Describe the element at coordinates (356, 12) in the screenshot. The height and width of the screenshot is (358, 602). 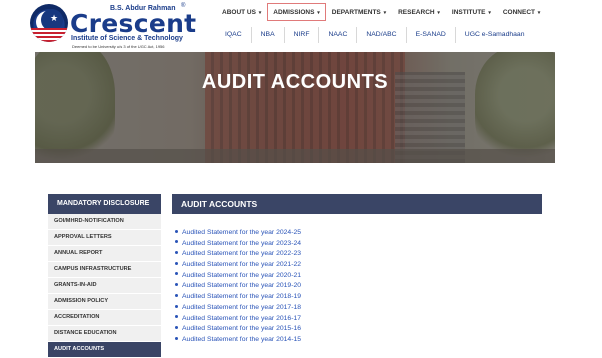
I see `nav-item-label: DEPARTMENTS` at that location.